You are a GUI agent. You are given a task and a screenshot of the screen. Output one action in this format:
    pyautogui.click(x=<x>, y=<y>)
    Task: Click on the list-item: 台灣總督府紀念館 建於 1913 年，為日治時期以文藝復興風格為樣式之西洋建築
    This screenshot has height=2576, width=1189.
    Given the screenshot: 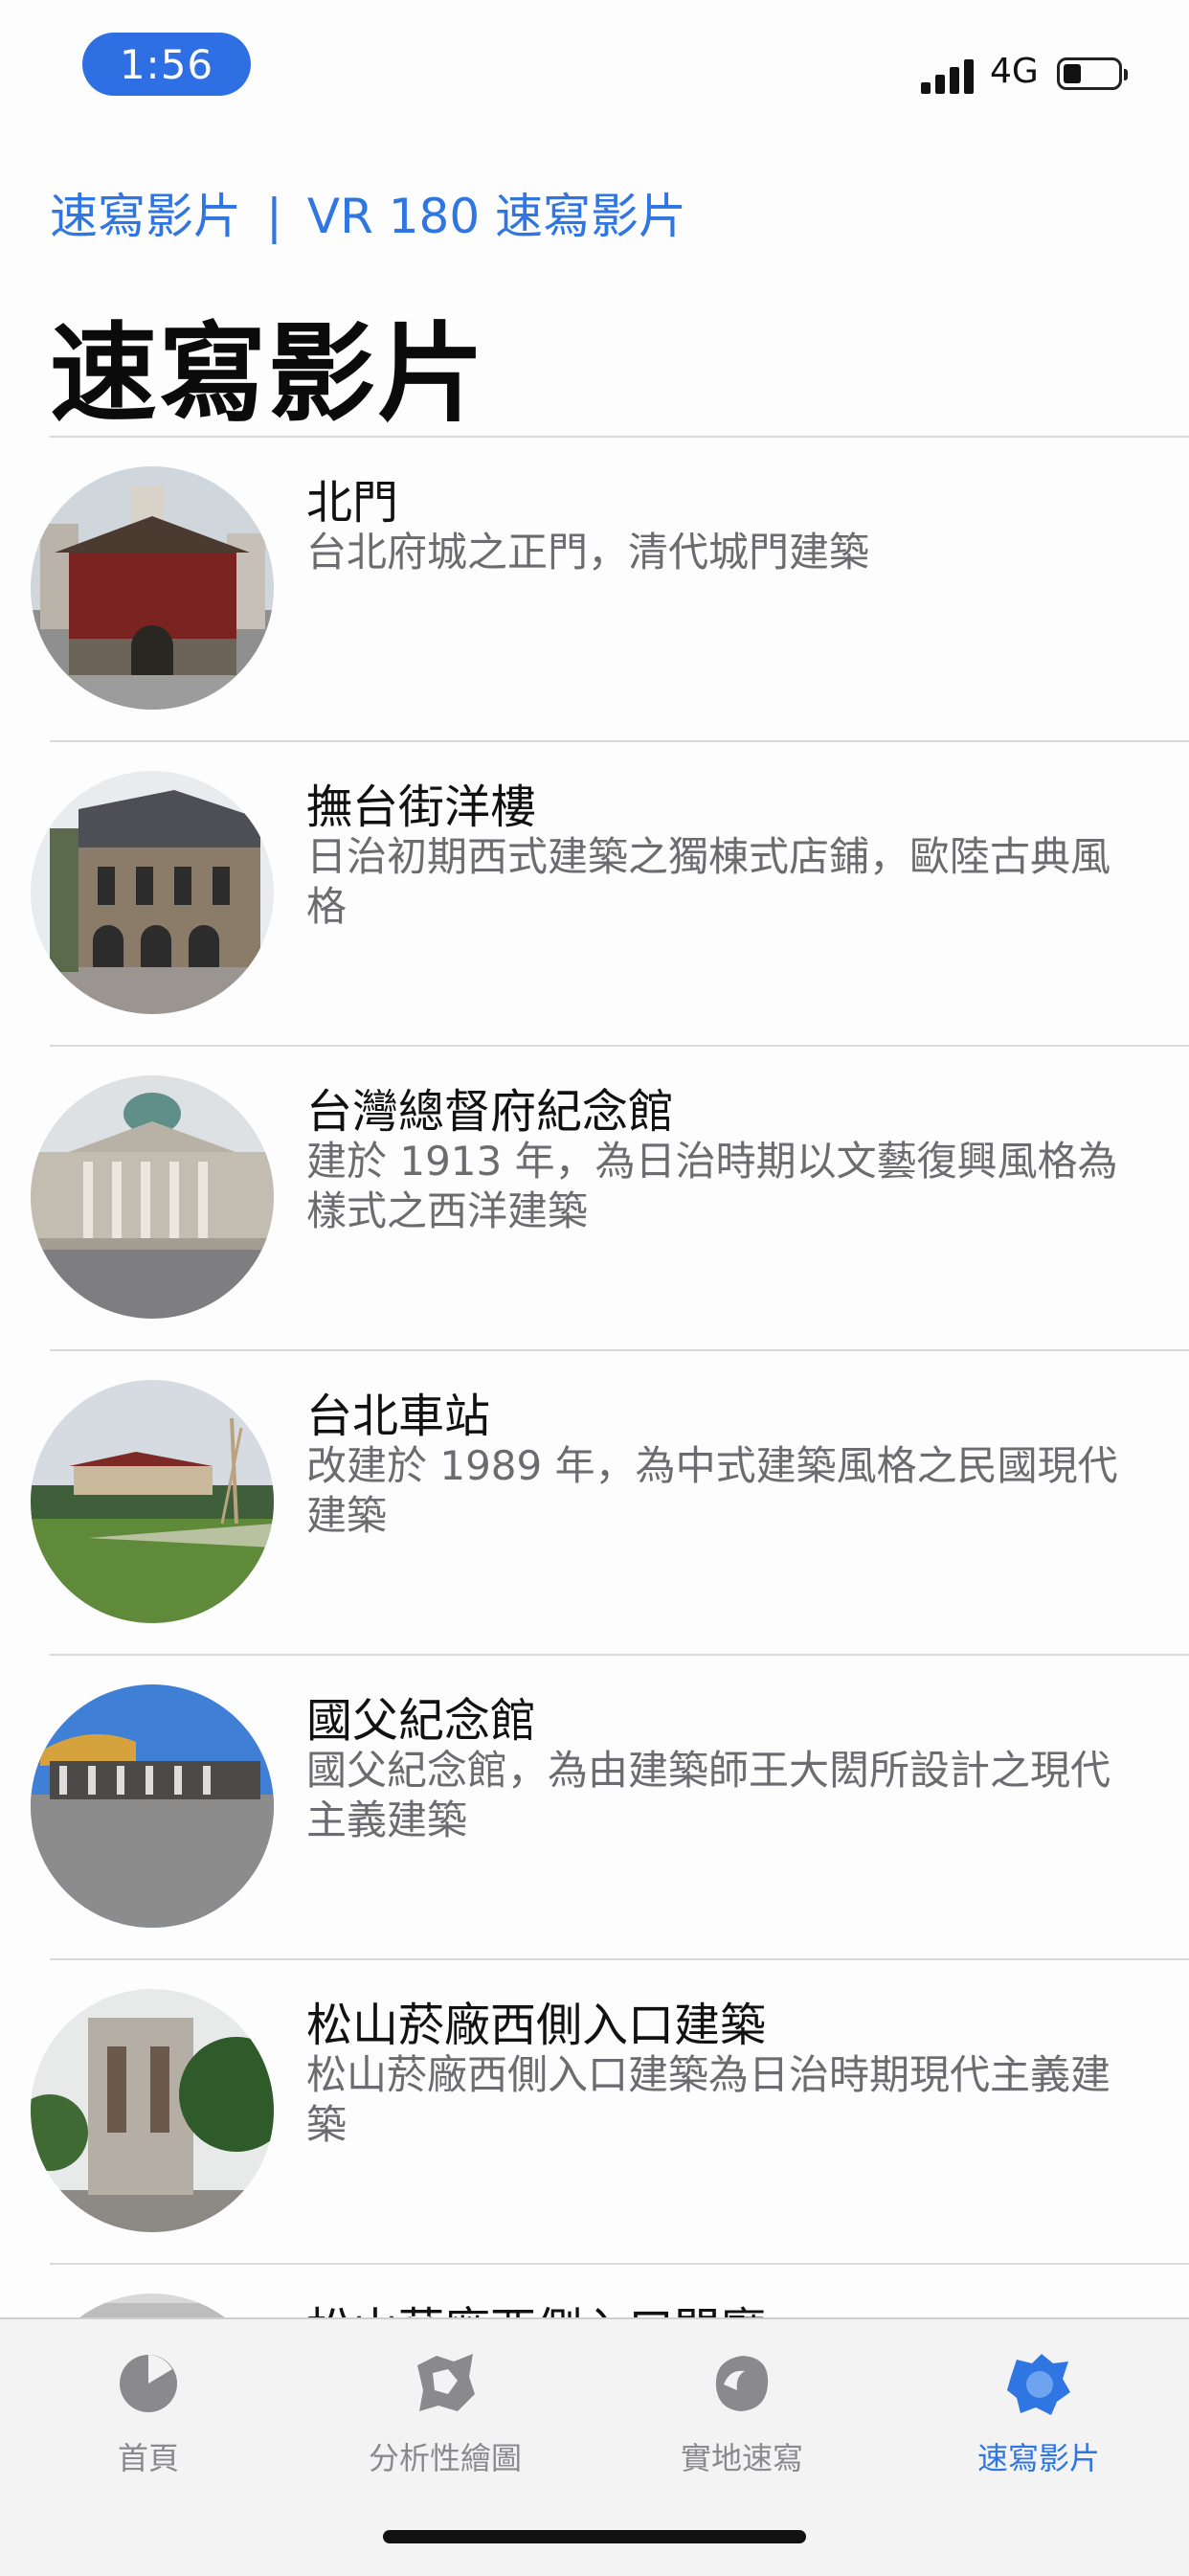 What is the action you would take?
    pyautogui.click(x=594, y=1197)
    